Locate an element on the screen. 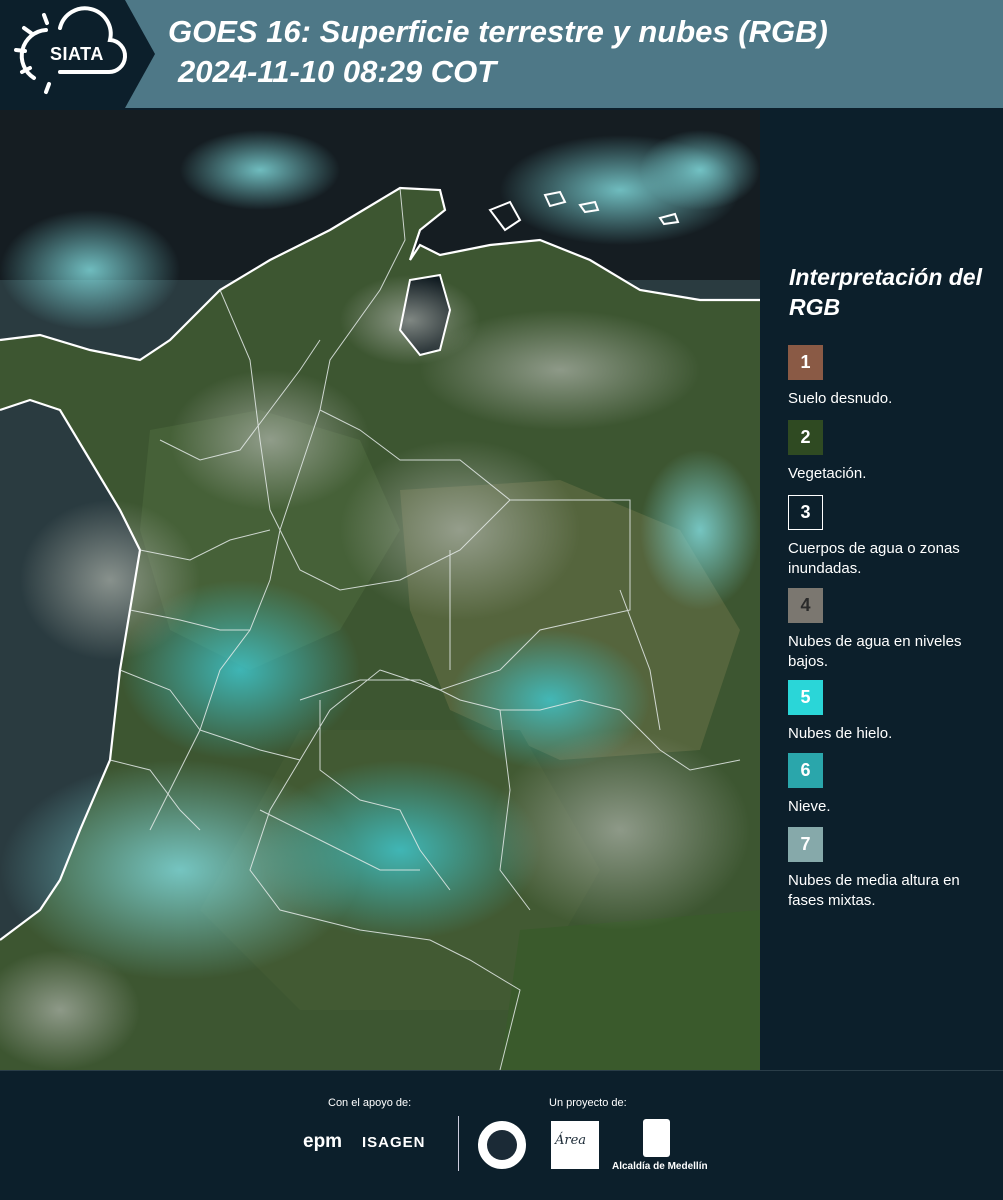 The height and width of the screenshot is (1200, 1003). support-label: Con el apoyo de: is located at coordinates (370, 1103).